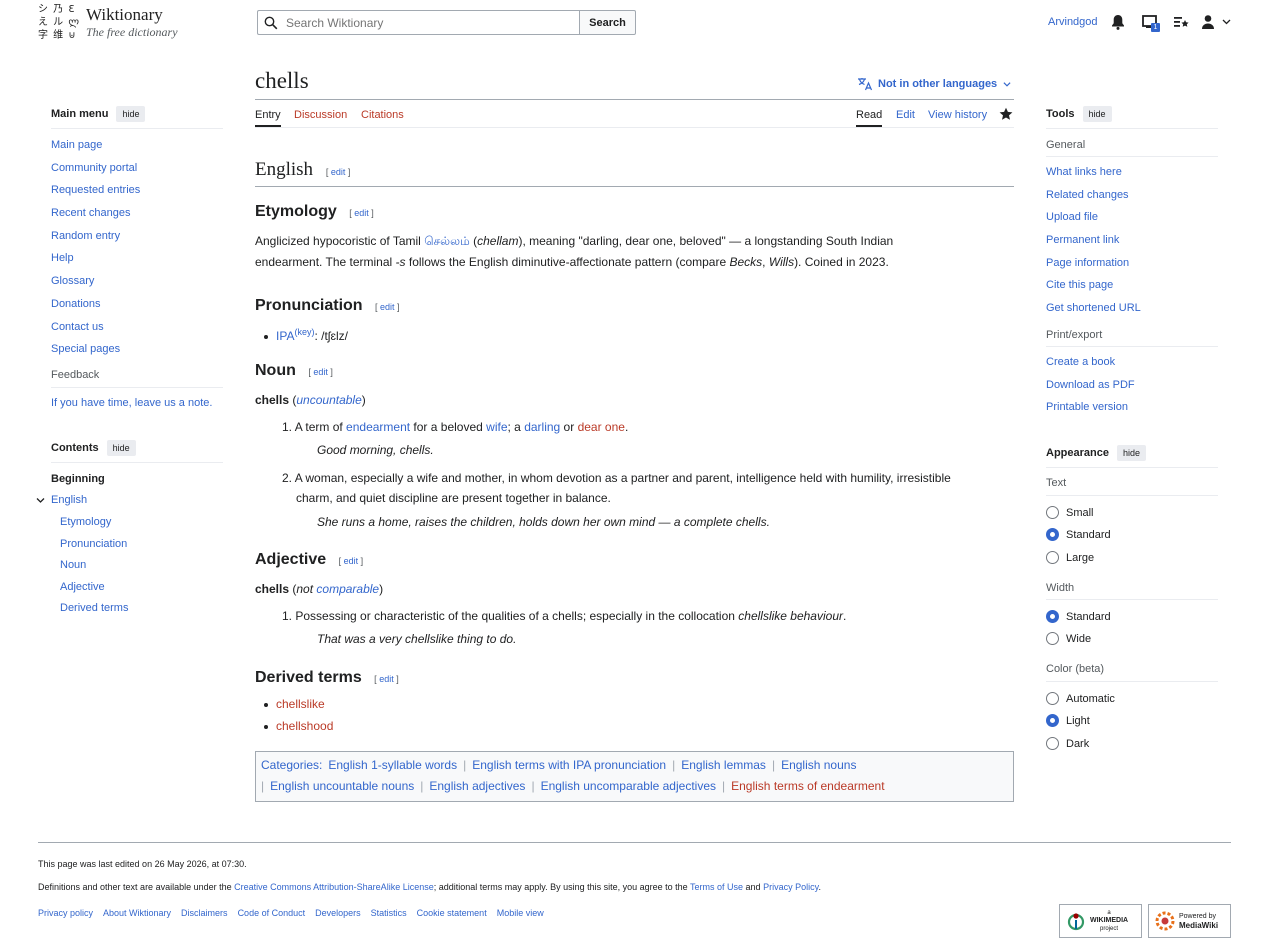 Image resolution: width=1263 pixels, height=940 pixels. What do you see at coordinates (1080, 698) in the screenshot?
I see `radio-color-automatic: Automatic` at bounding box center [1080, 698].